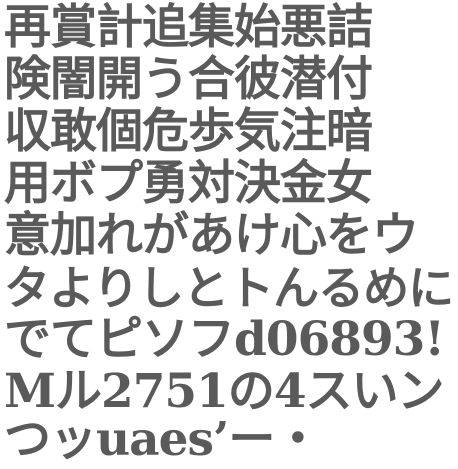  Describe the element at coordinates (188, 80) in the screenshot. I see `glyph-row-2: 険闇開う合彼潜付` at that location.